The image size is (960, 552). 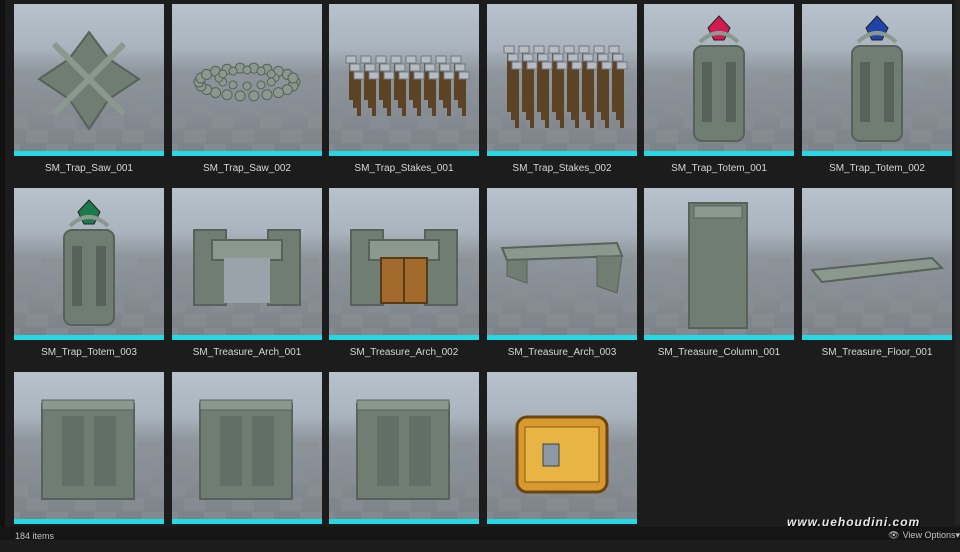 I want to click on asset-name: SM_Trap_Totem_003, so click(x=89, y=352).